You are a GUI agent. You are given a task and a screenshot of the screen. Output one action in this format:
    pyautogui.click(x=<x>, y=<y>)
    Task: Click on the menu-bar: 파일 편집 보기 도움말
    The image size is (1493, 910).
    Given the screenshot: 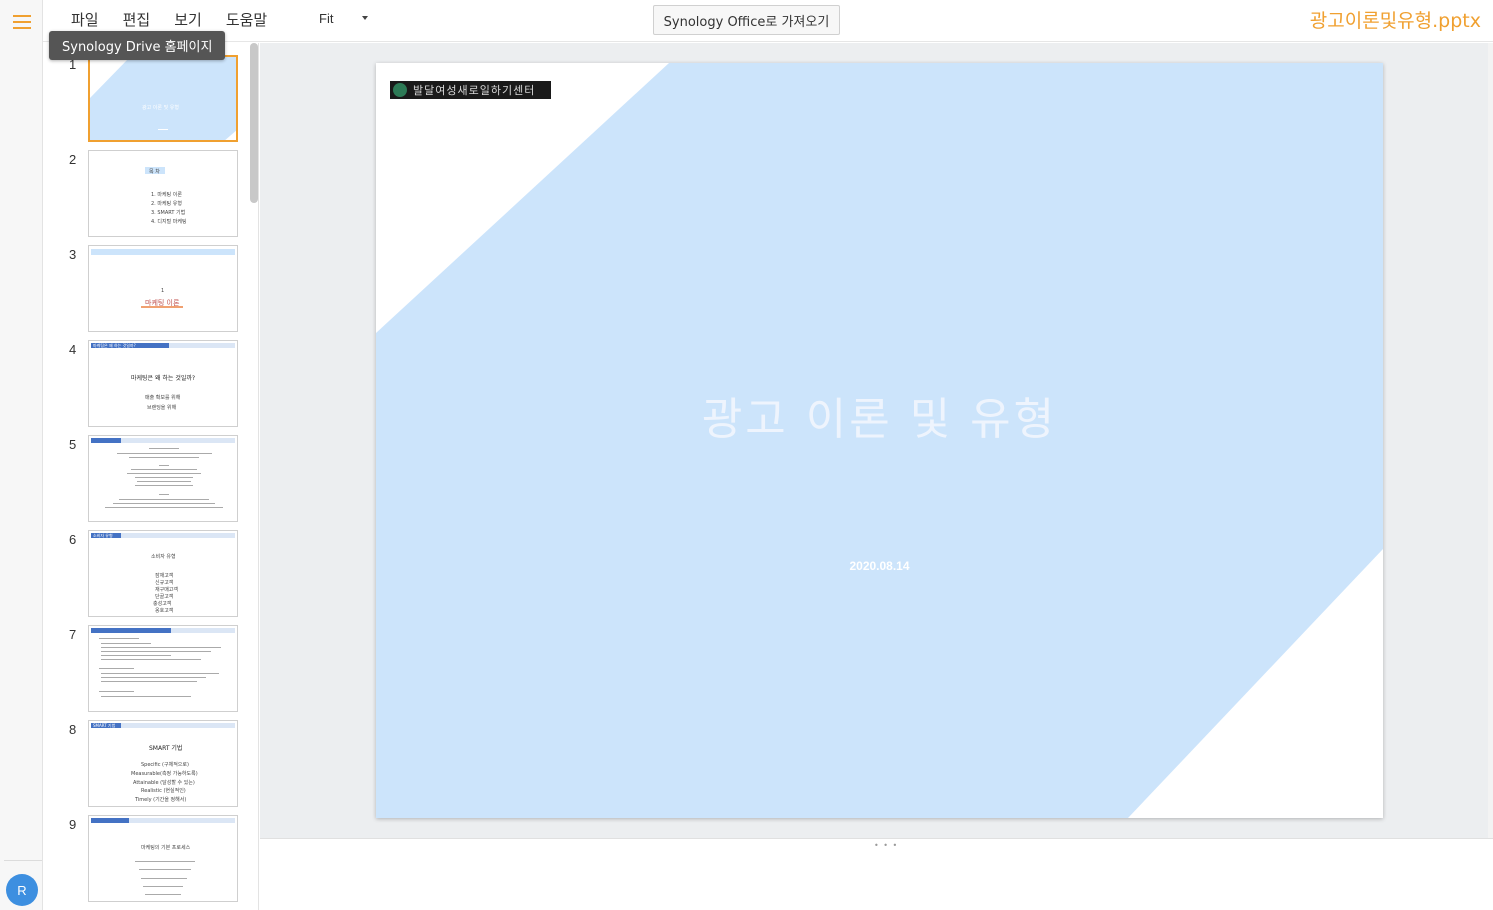 What is the action you would take?
    pyautogui.click(x=181, y=19)
    